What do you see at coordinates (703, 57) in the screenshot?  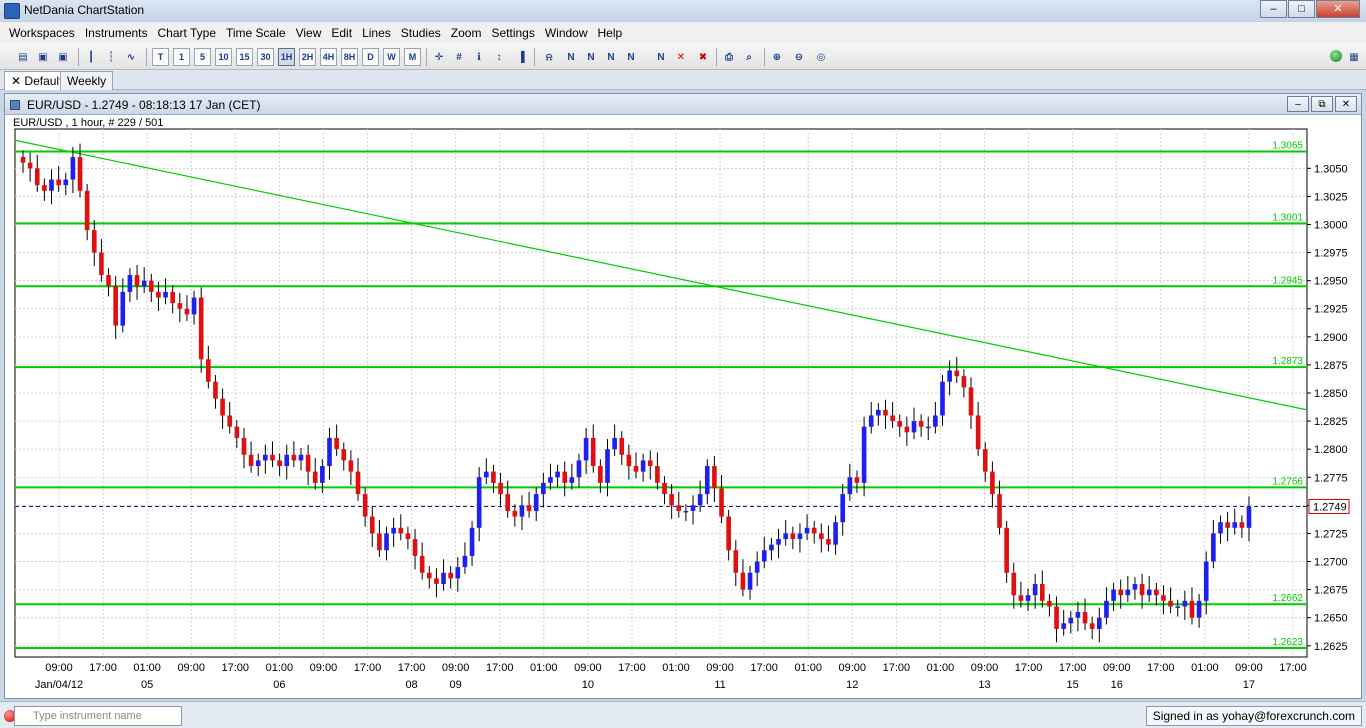 I see `delete-all-icon: ✖` at bounding box center [703, 57].